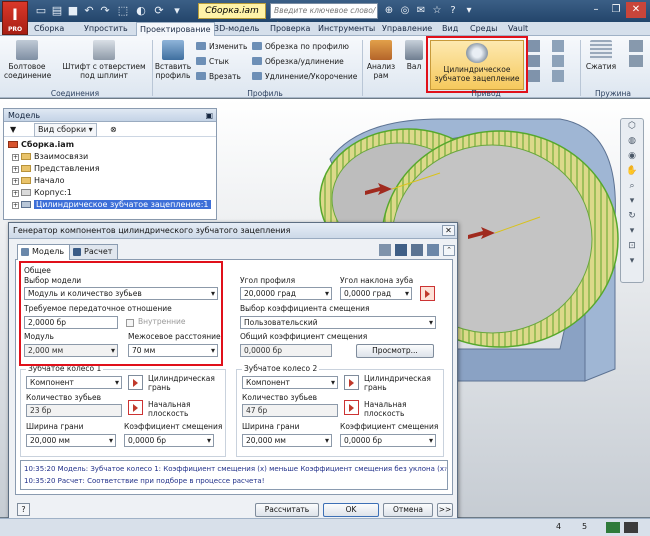  I want to click on gear-2-width-select: 20,000 мм, so click(287, 440).